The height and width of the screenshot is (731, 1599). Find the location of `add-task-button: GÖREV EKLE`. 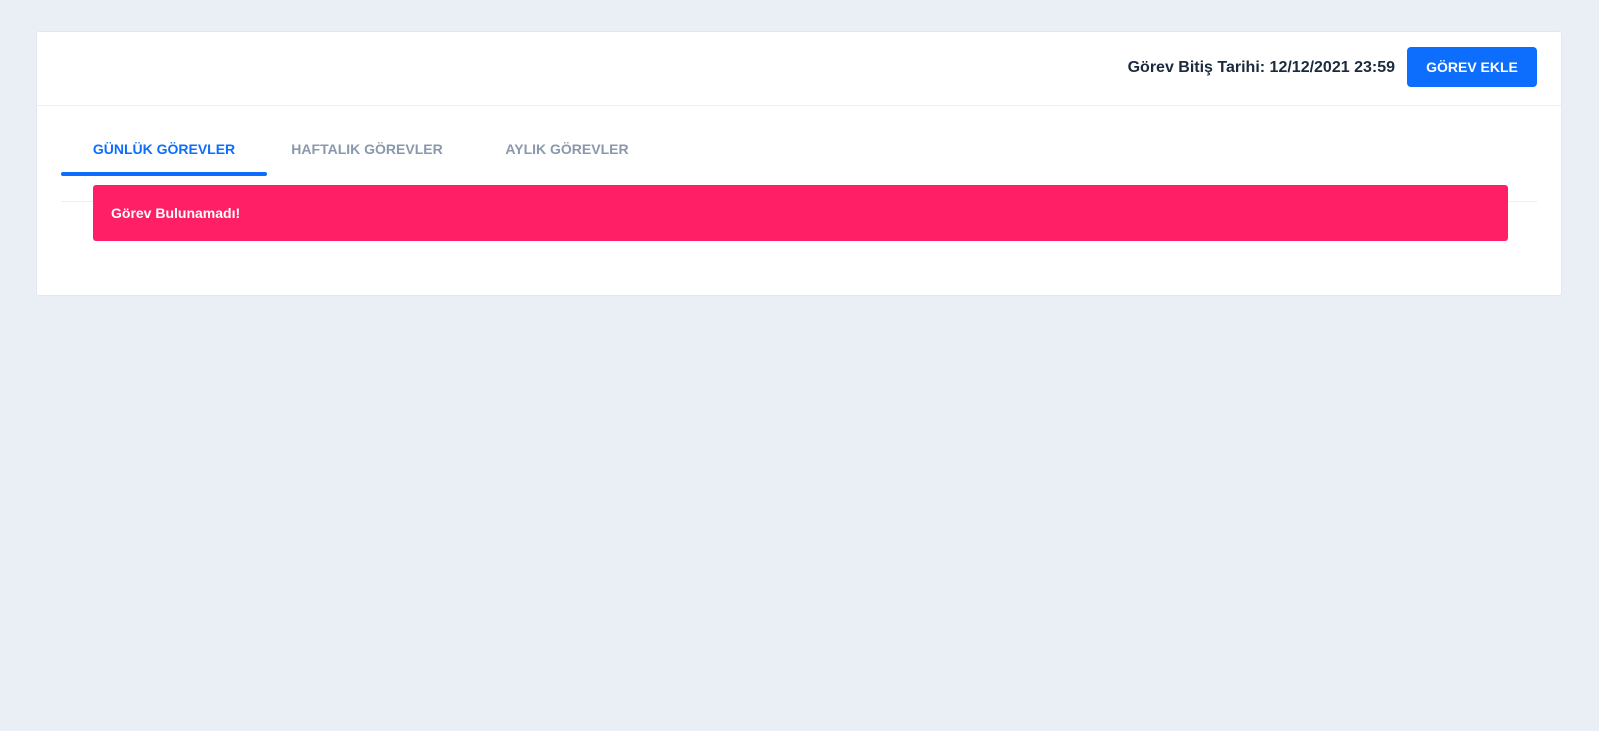

add-task-button: GÖREV EKLE is located at coordinates (1472, 67).